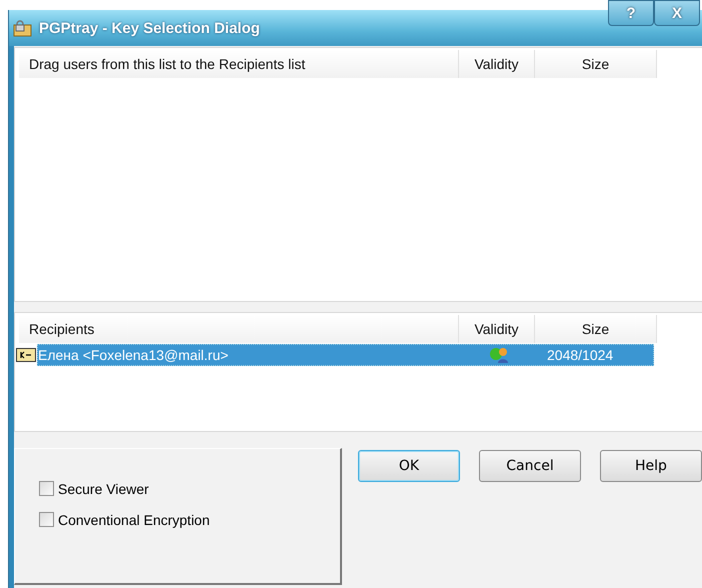  I want to click on folder-lock-icon, so click(23, 28).